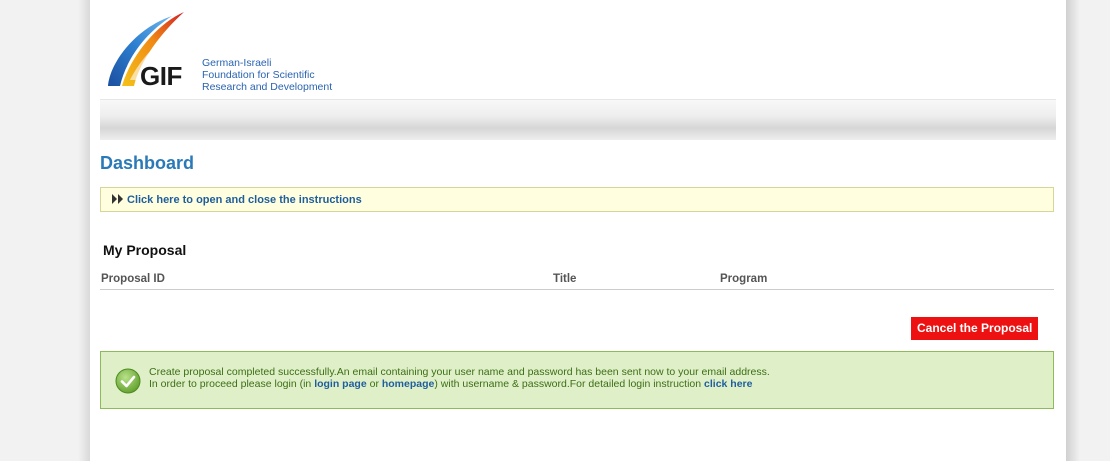  I want to click on login-page-link: login page, so click(340, 384).